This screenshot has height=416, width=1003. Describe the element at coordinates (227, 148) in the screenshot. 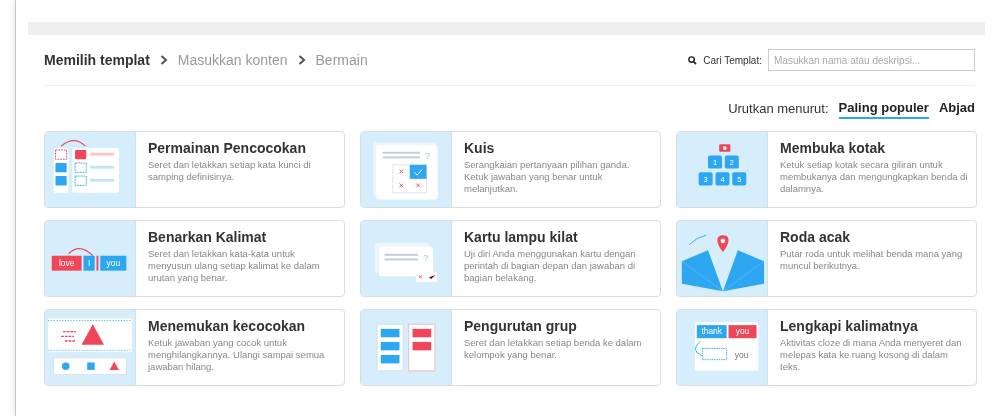

I see `template-title: Permainan Pencocokan` at that location.